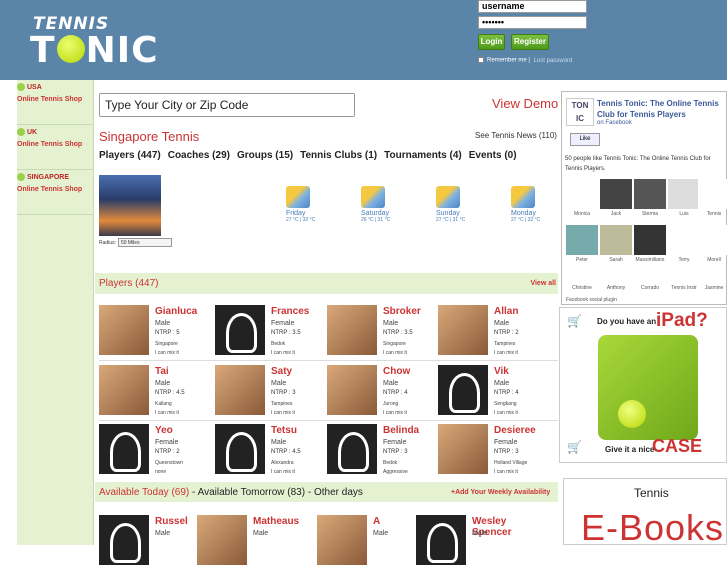  Describe the element at coordinates (144, 492) in the screenshot. I see `tab-available-today: Available Today (69)` at that location.